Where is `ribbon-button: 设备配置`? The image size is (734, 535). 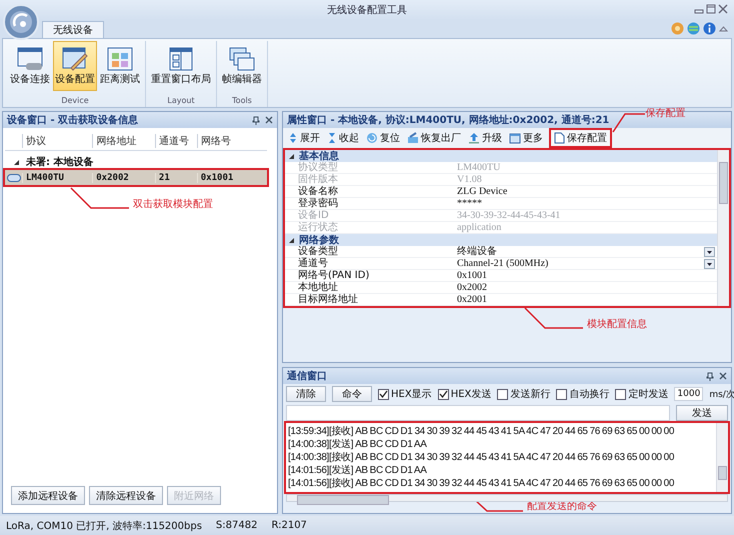 ribbon-button: 设备配置 is located at coordinates (75, 66).